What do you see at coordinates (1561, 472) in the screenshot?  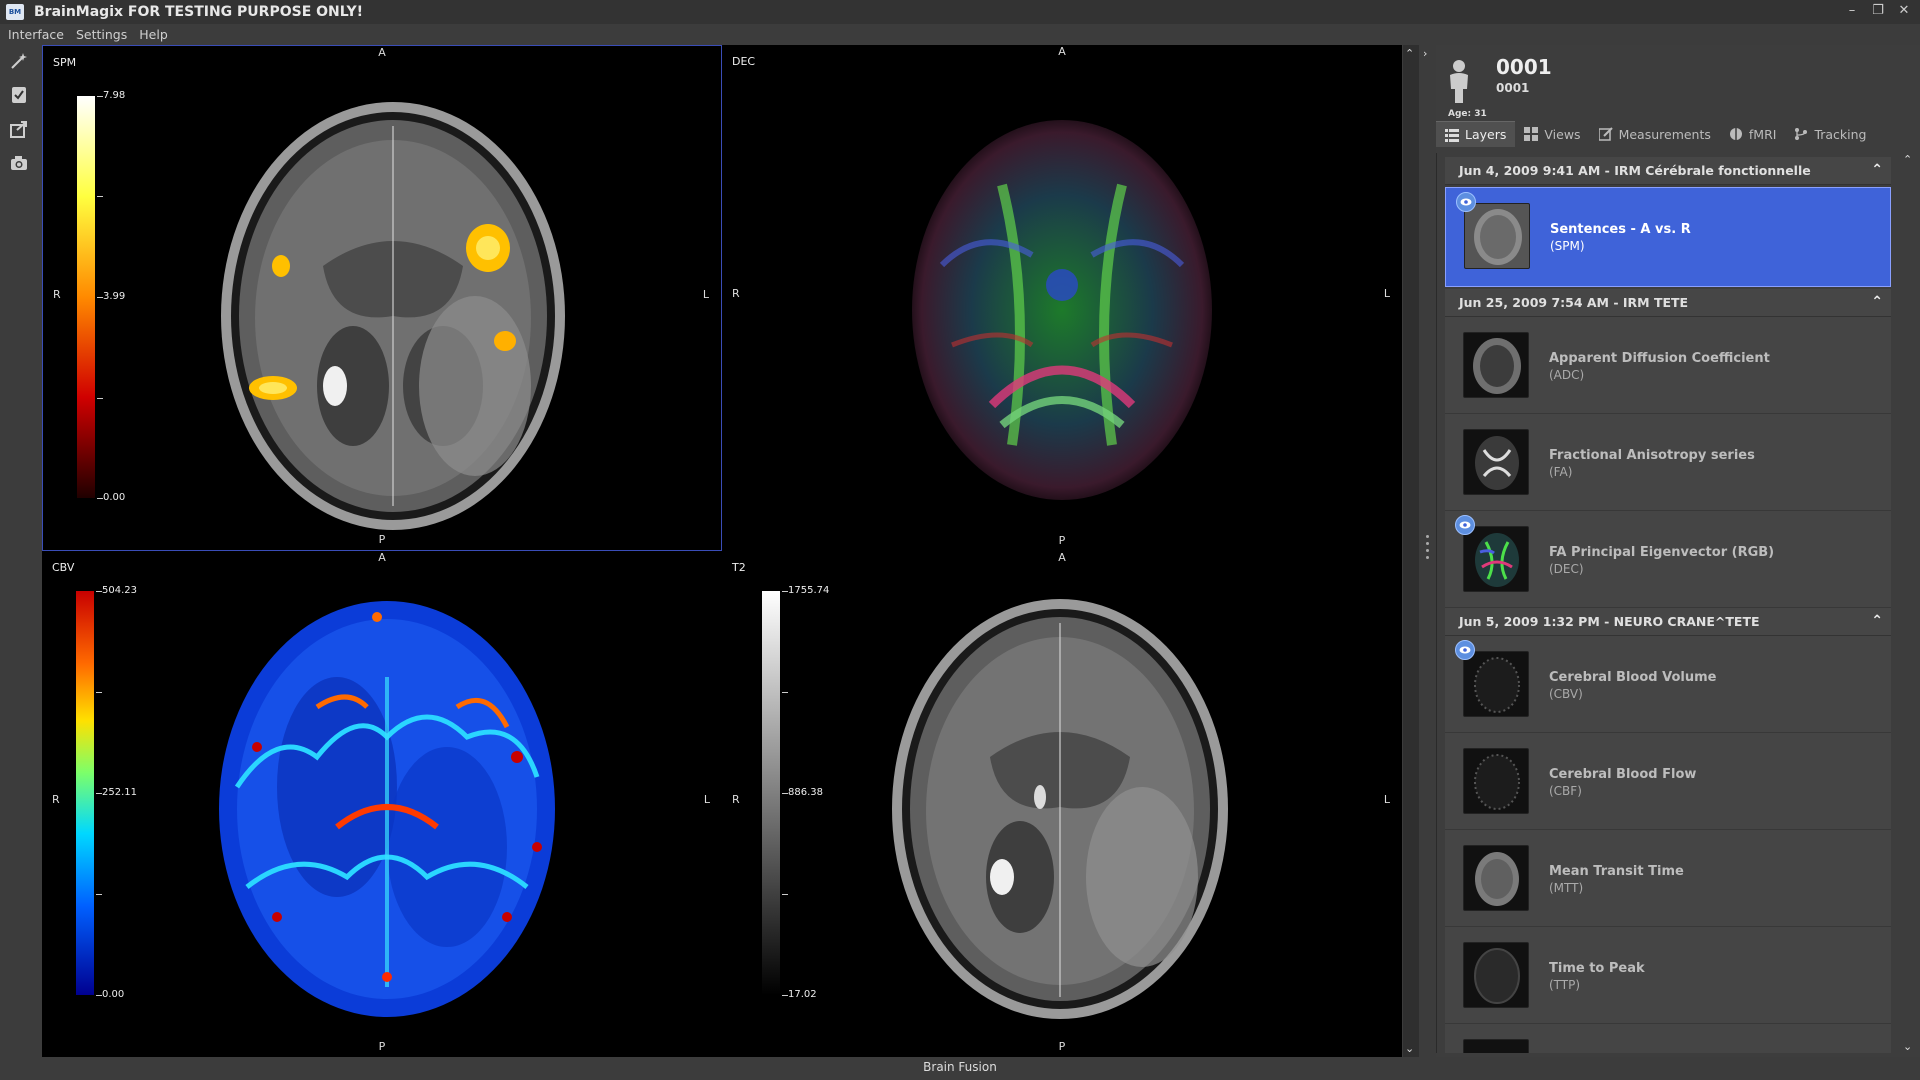 I see `layer-abbreviation: (FA)` at bounding box center [1561, 472].